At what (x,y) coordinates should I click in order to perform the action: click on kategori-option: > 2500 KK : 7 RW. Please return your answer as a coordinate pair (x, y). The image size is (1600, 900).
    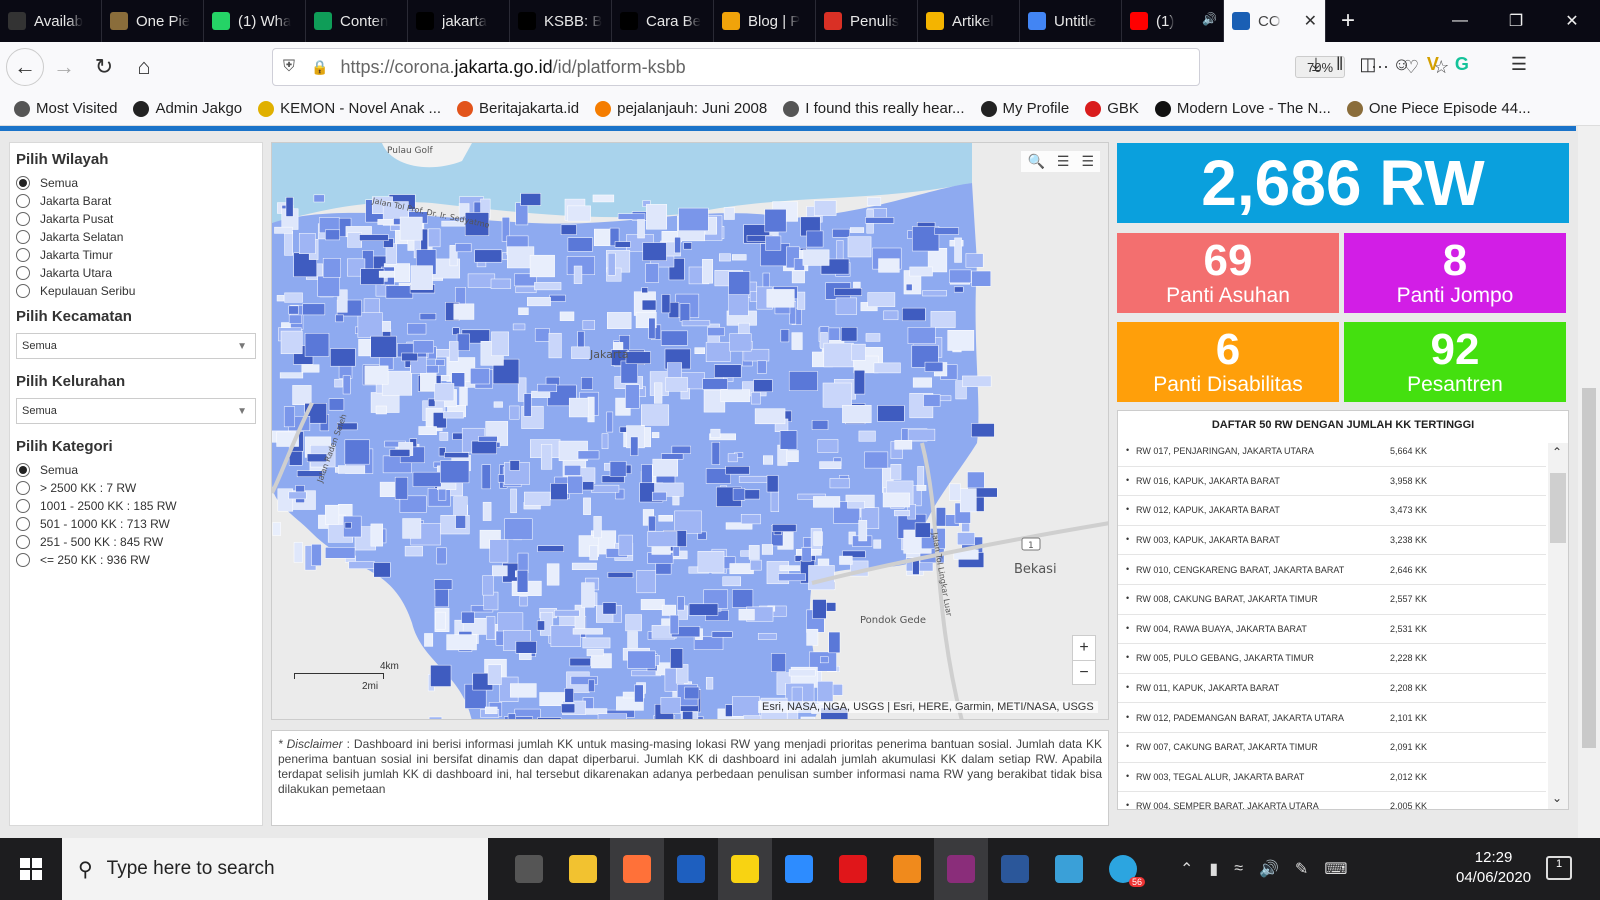
    Looking at the image, I should click on (136, 488).